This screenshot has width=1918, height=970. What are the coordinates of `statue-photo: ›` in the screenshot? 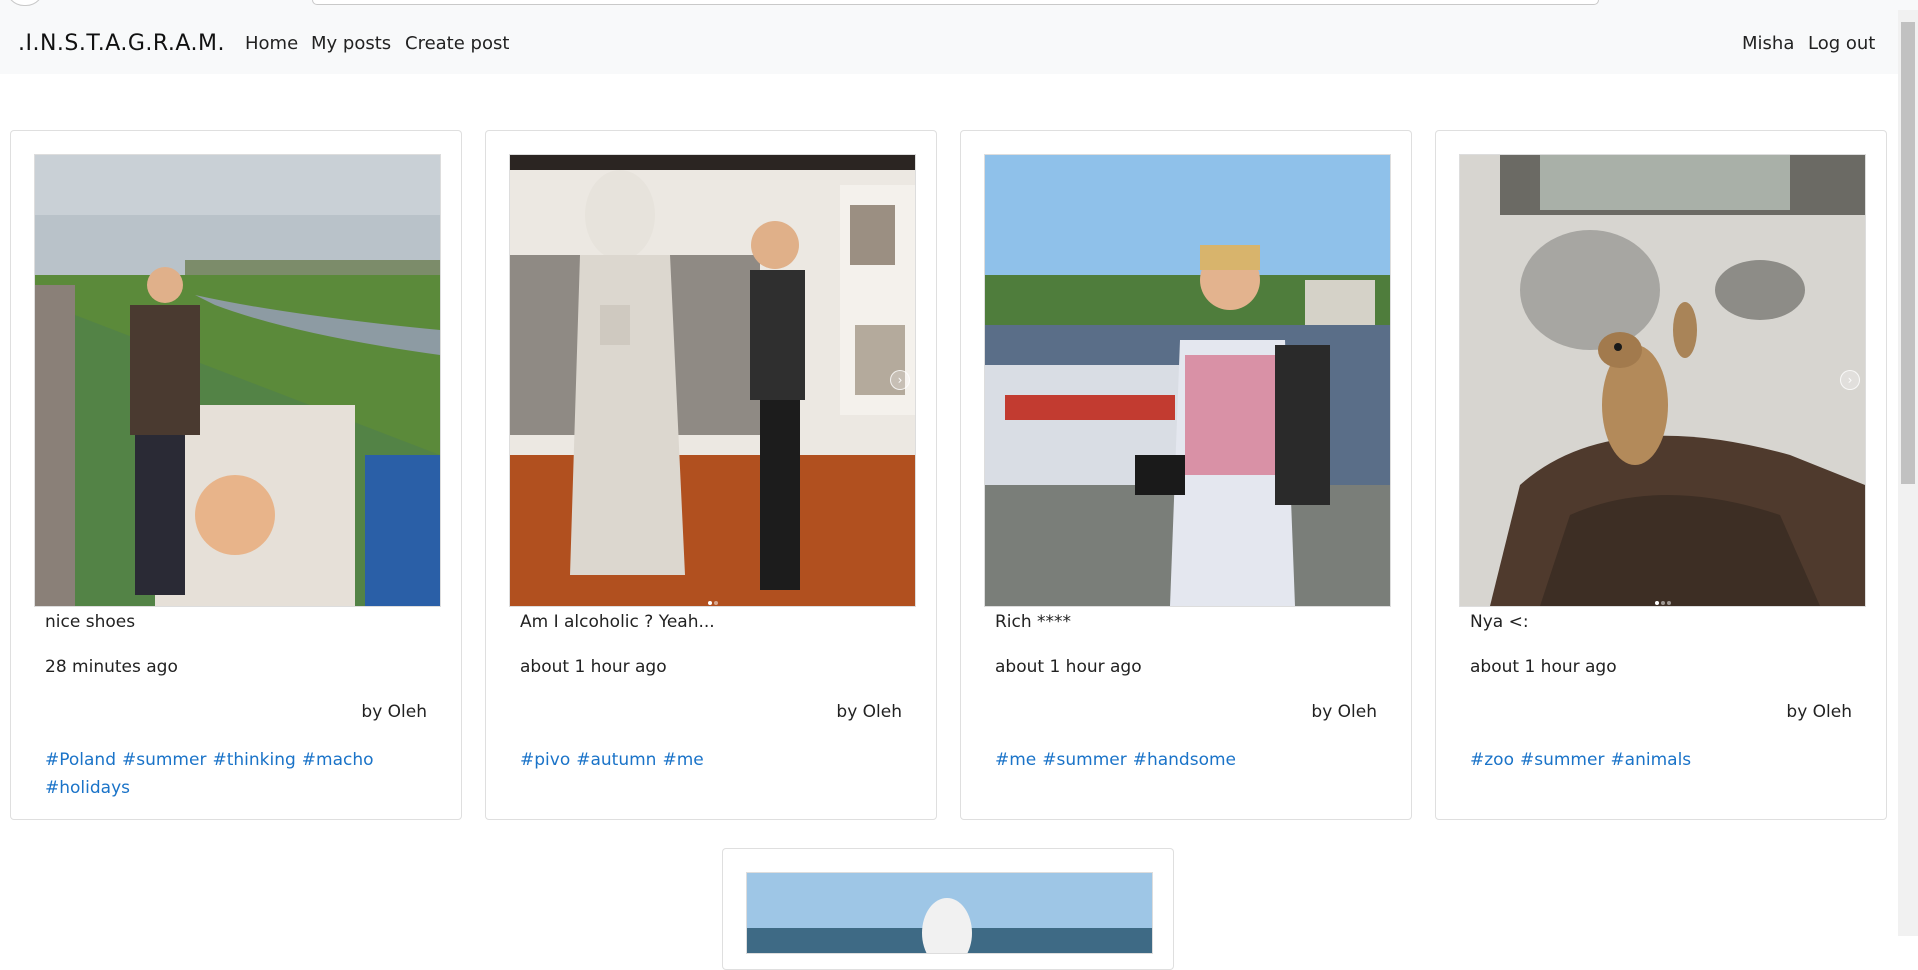 It's located at (712, 380).